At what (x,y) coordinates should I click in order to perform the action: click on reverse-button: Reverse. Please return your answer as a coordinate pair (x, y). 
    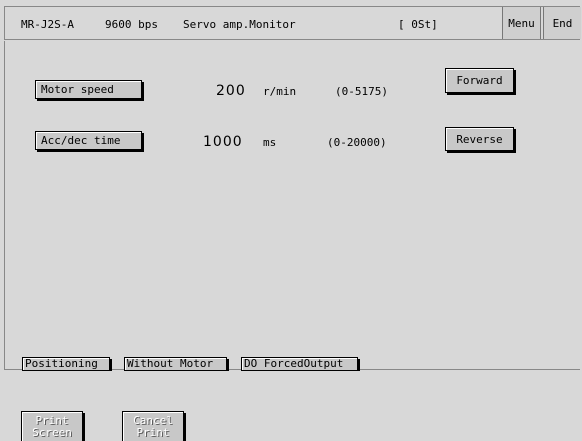
    Looking at the image, I should click on (479, 139).